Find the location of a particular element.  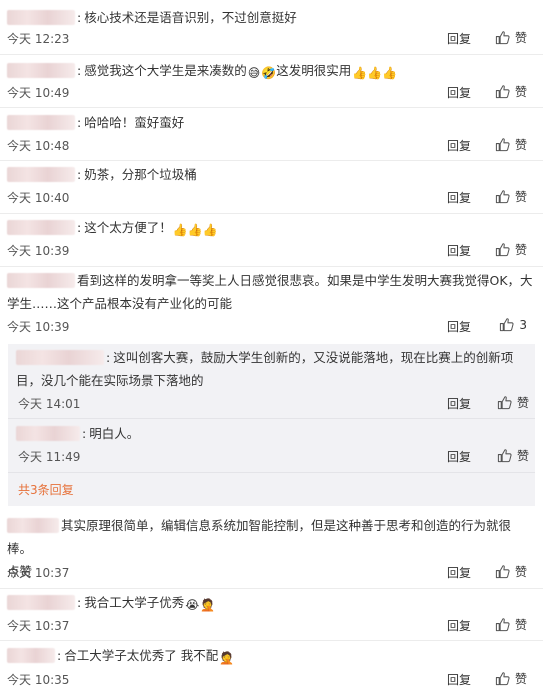

reply-text: 明白人。 is located at coordinates (114, 433).